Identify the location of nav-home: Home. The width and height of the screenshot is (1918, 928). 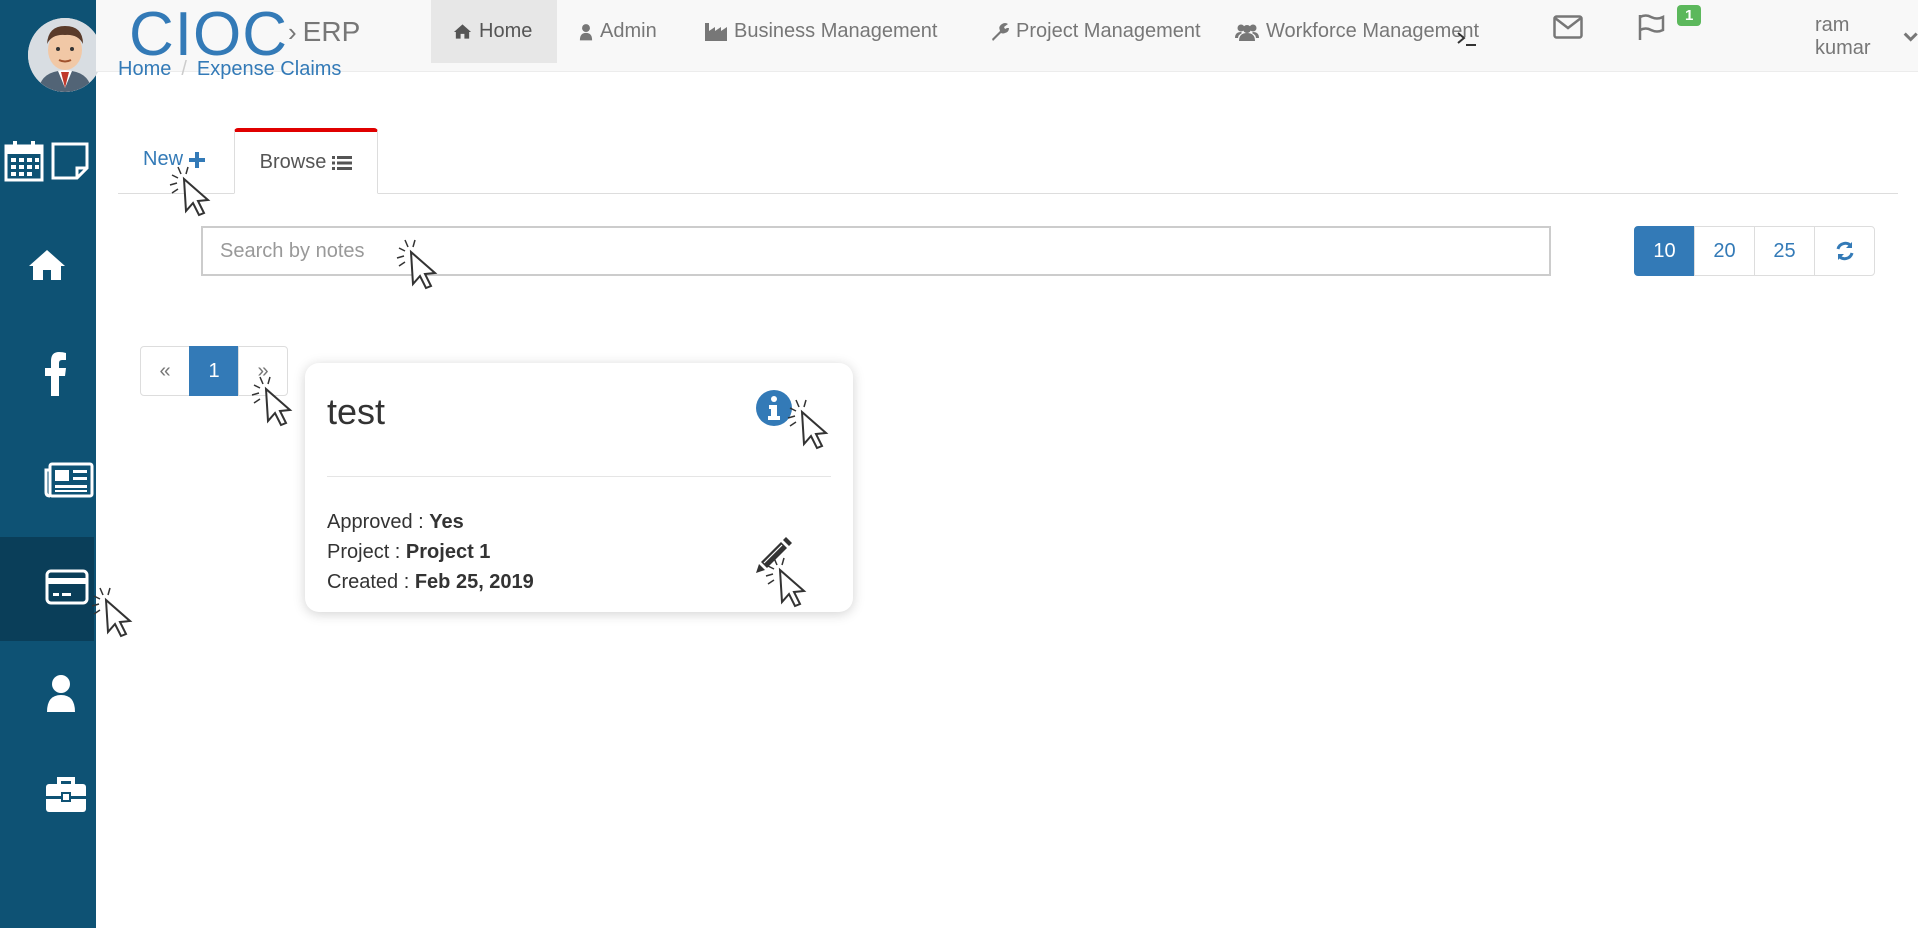
(494, 31).